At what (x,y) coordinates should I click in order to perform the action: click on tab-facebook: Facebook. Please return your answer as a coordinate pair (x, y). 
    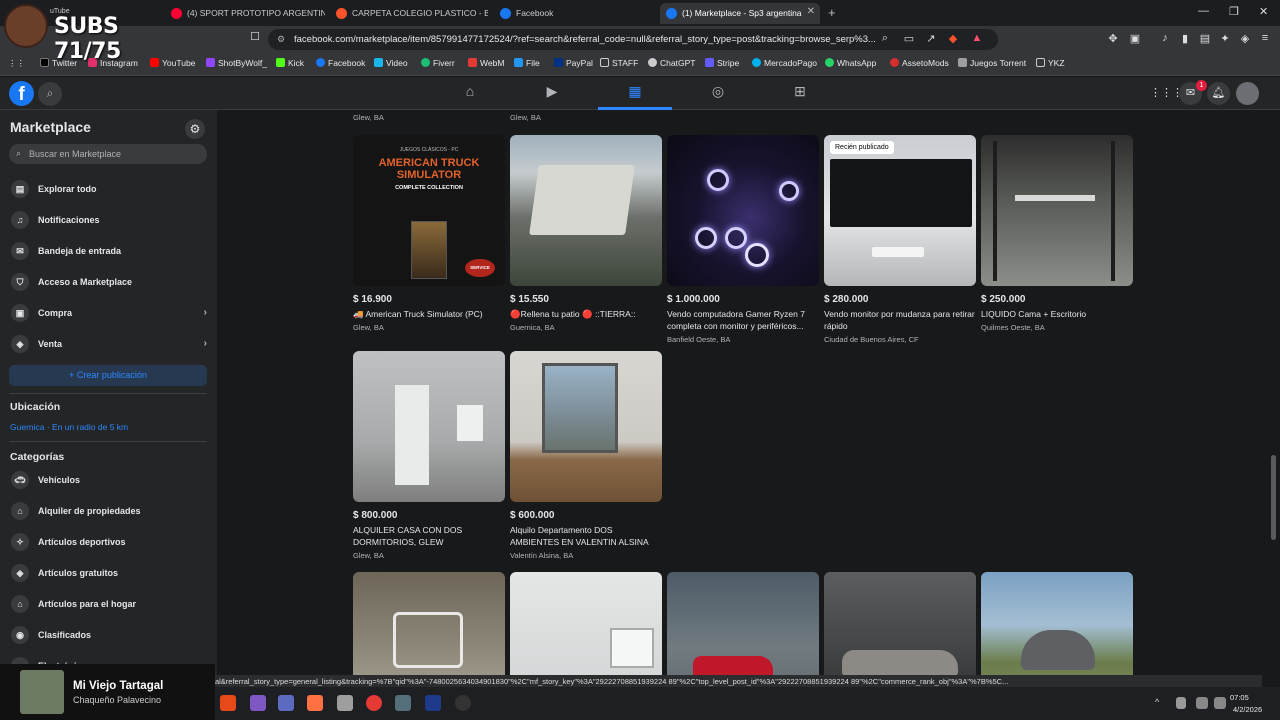
    Looking at the image, I should click on (574, 13).